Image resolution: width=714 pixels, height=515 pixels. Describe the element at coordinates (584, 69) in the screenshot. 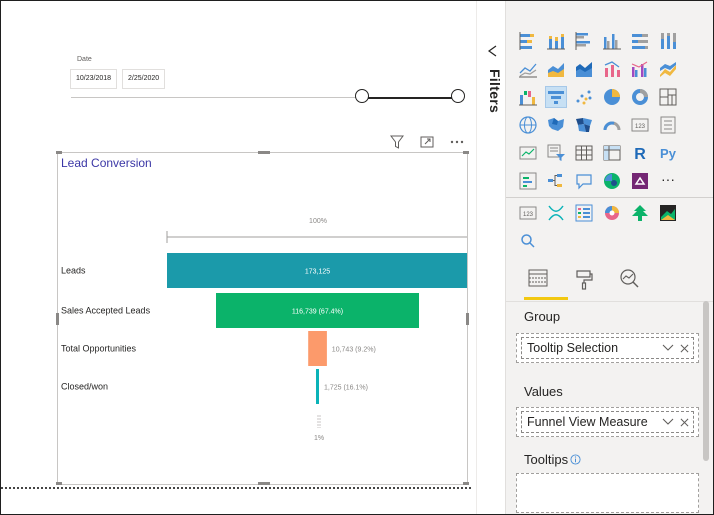

I see `stacked-area-icon` at that location.